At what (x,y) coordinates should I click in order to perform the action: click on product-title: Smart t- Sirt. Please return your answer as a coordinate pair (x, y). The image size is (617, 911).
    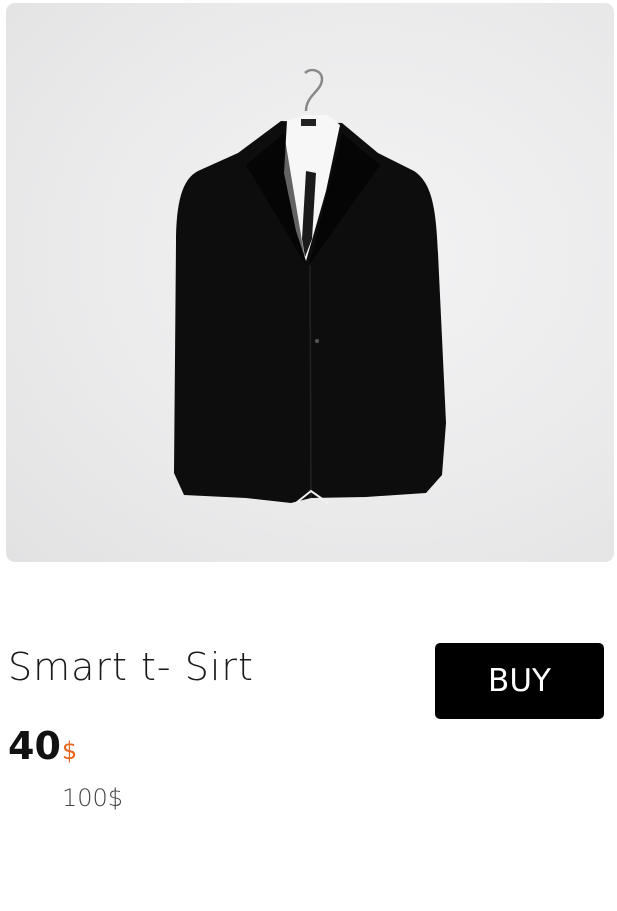
    Looking at the image, I should click on (131, 667).